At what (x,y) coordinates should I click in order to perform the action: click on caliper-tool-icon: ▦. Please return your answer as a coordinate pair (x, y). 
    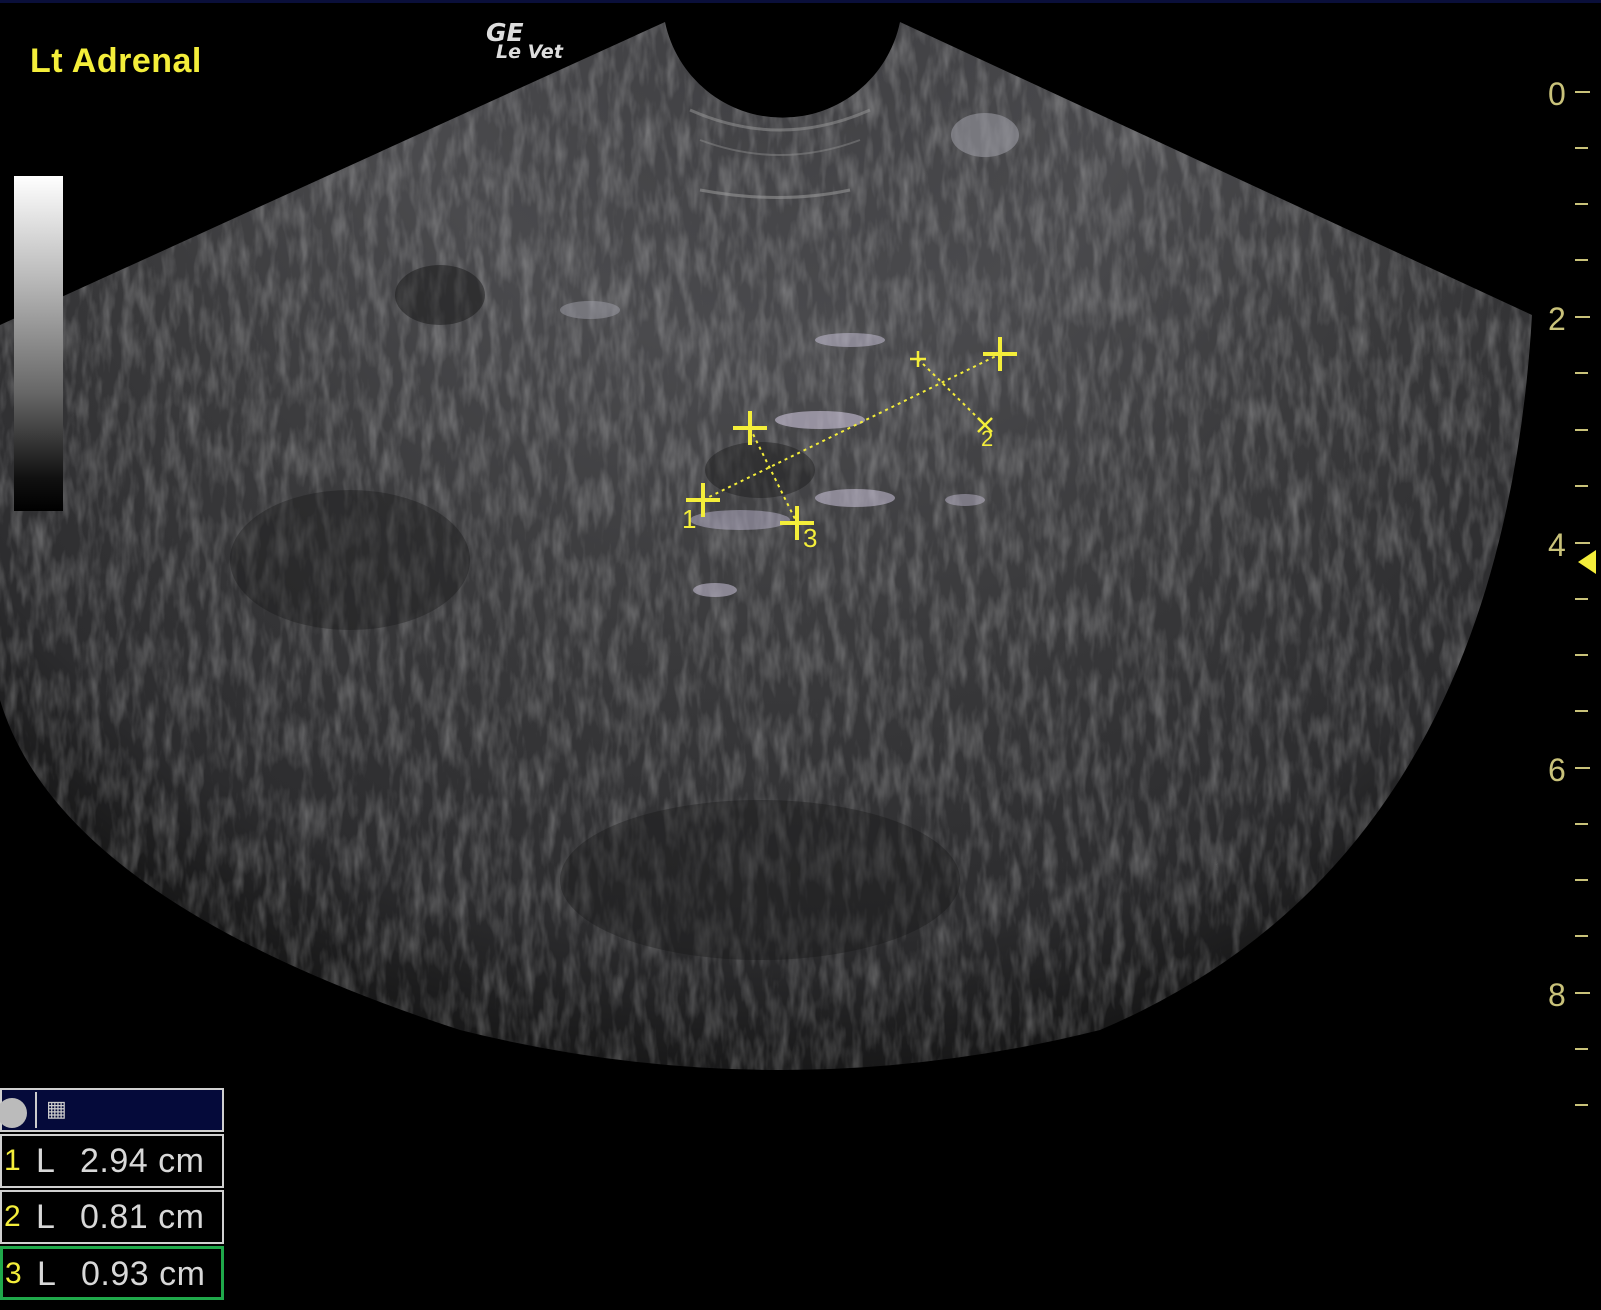
    Looking at the image, I should click on (59, 1109).